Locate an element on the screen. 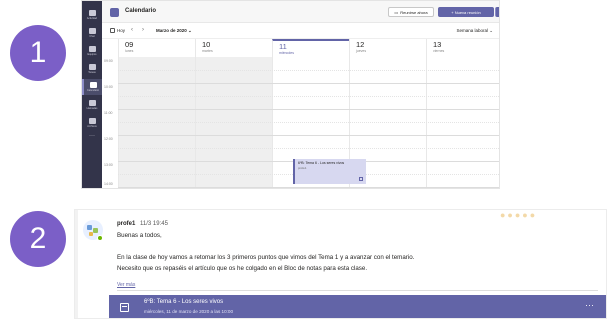 This screenshot has width=611, height=319. chat-icon is located at coordinates (92, 31).